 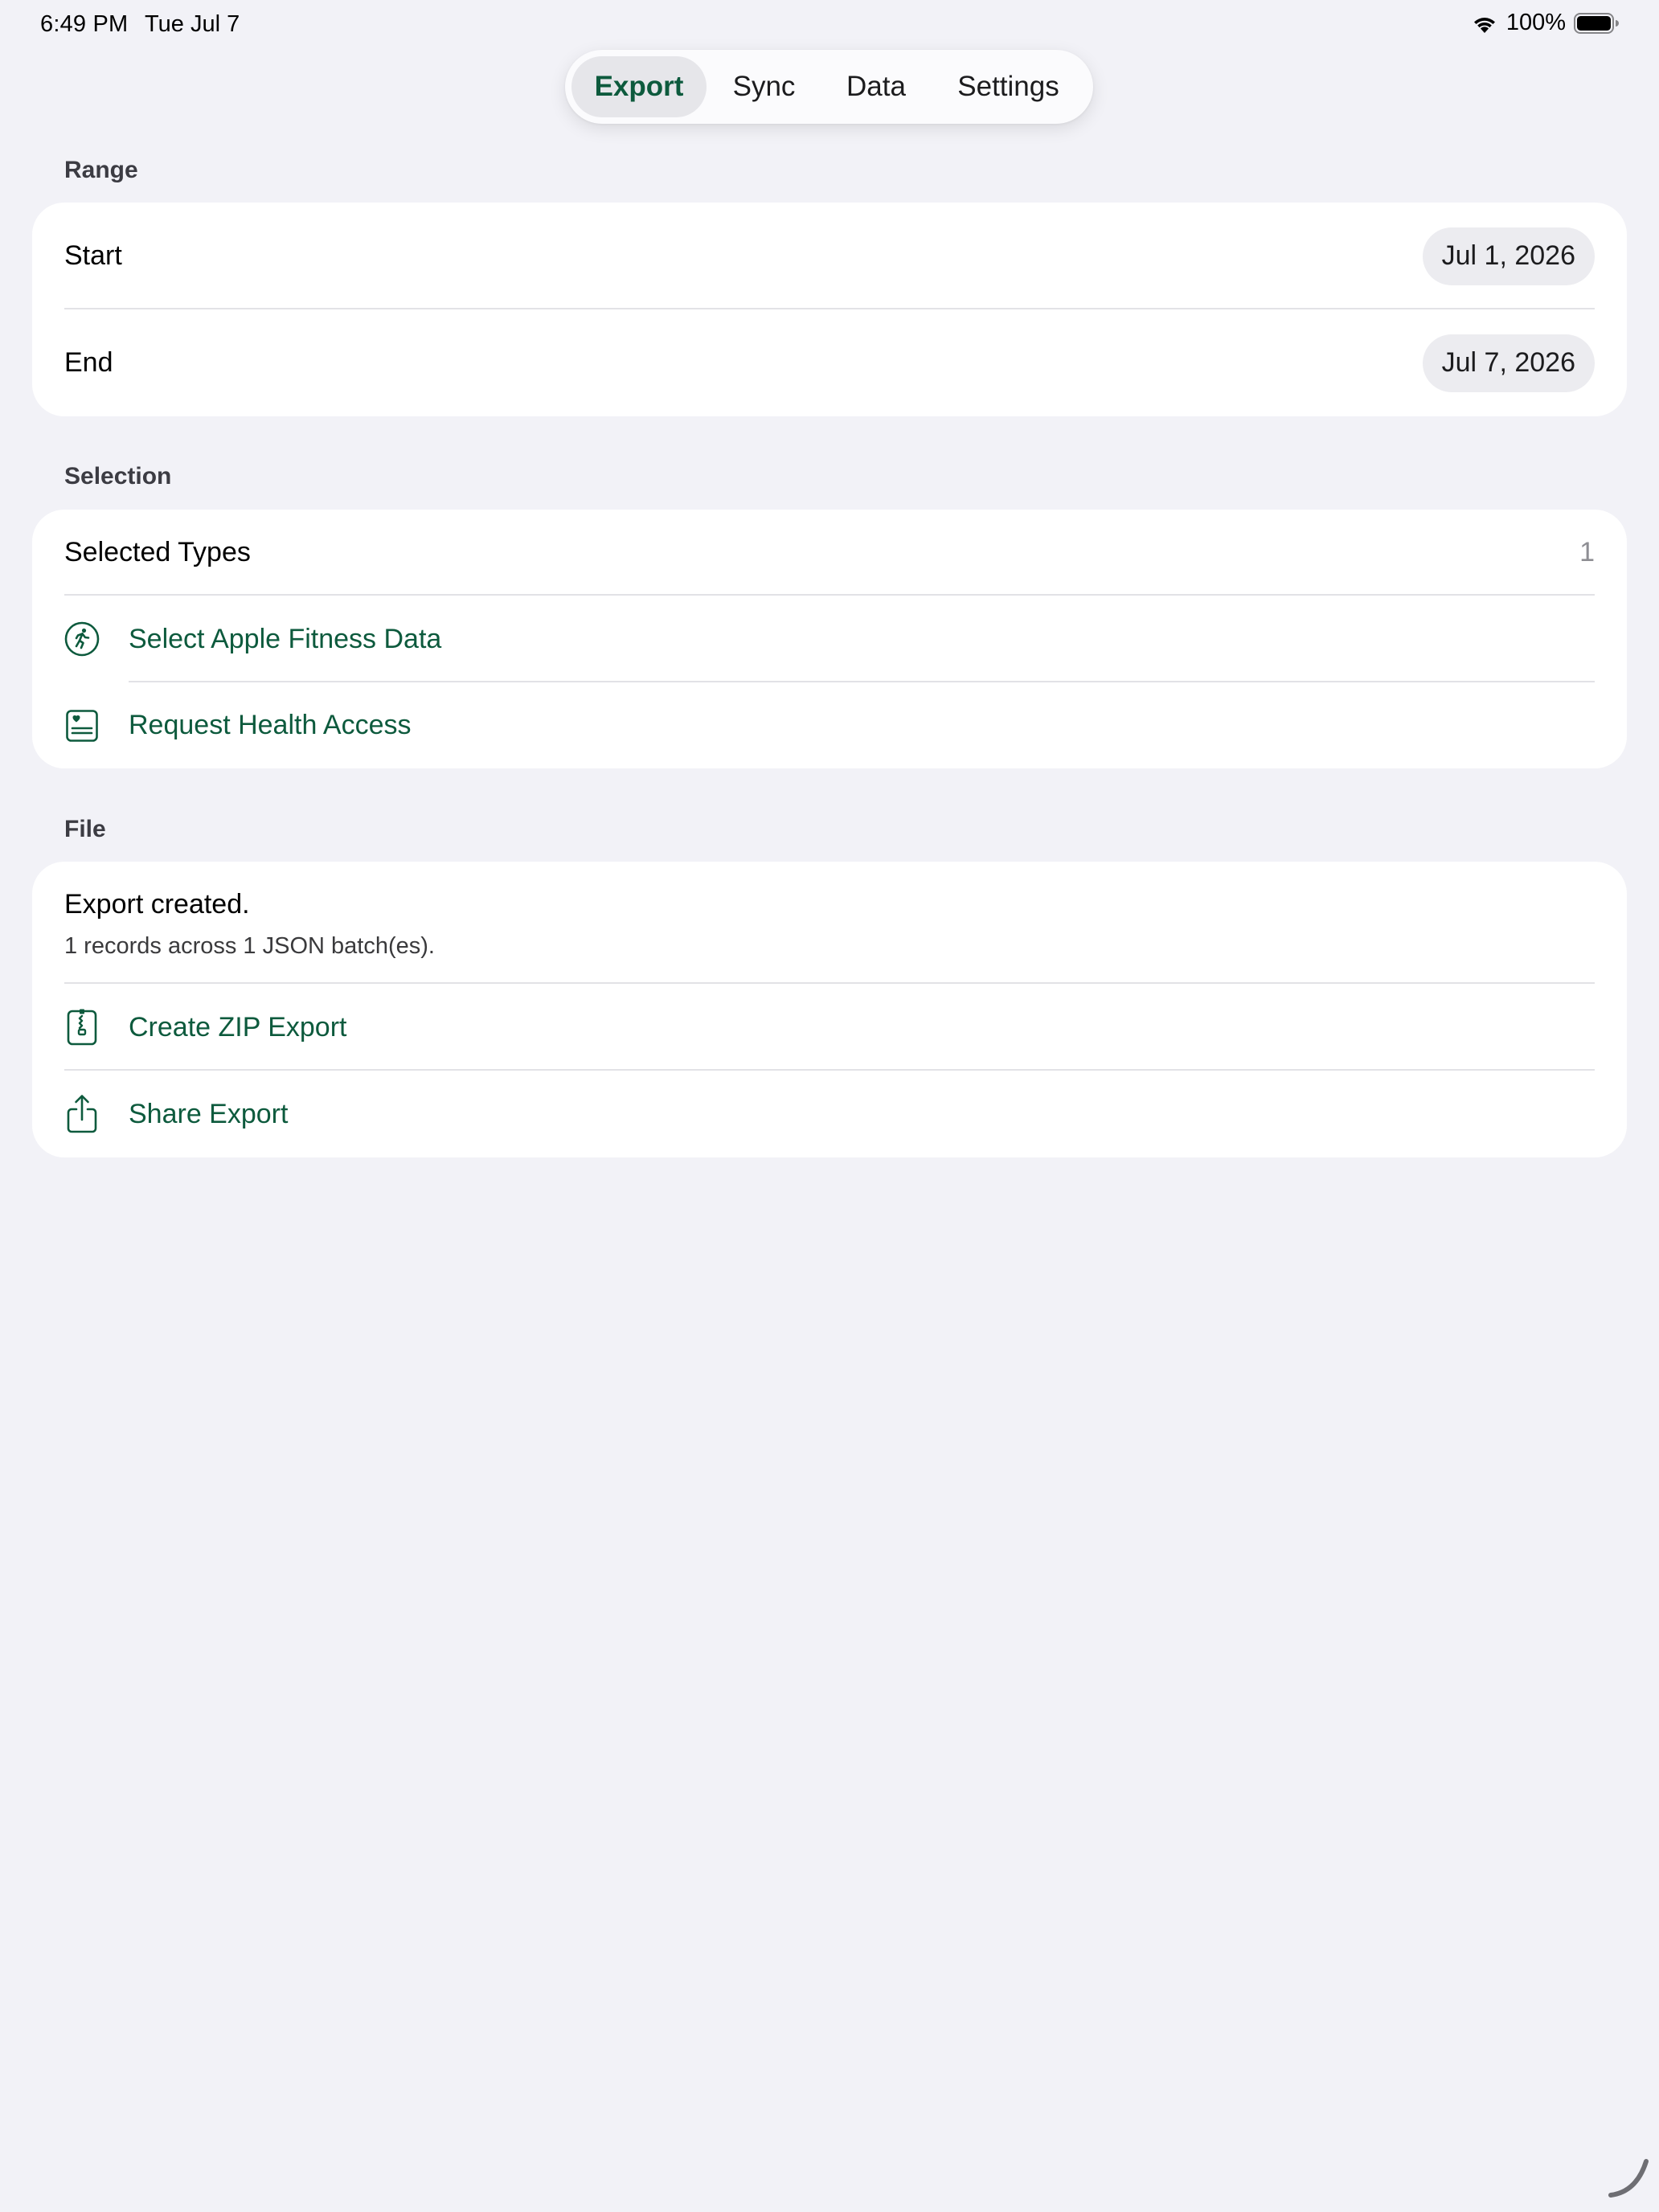 I want to click on share-export-label: Share Export, so click(x=209, y=1113).